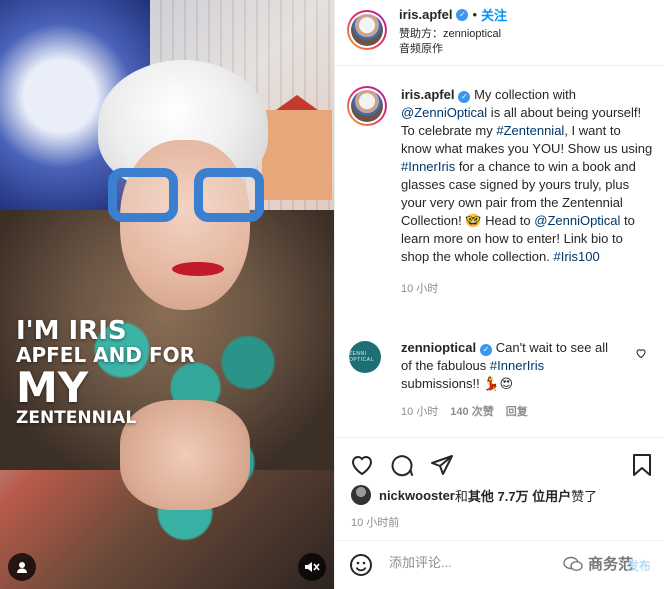  I want to click on comment-time: 10 小时, so click(420, 412).